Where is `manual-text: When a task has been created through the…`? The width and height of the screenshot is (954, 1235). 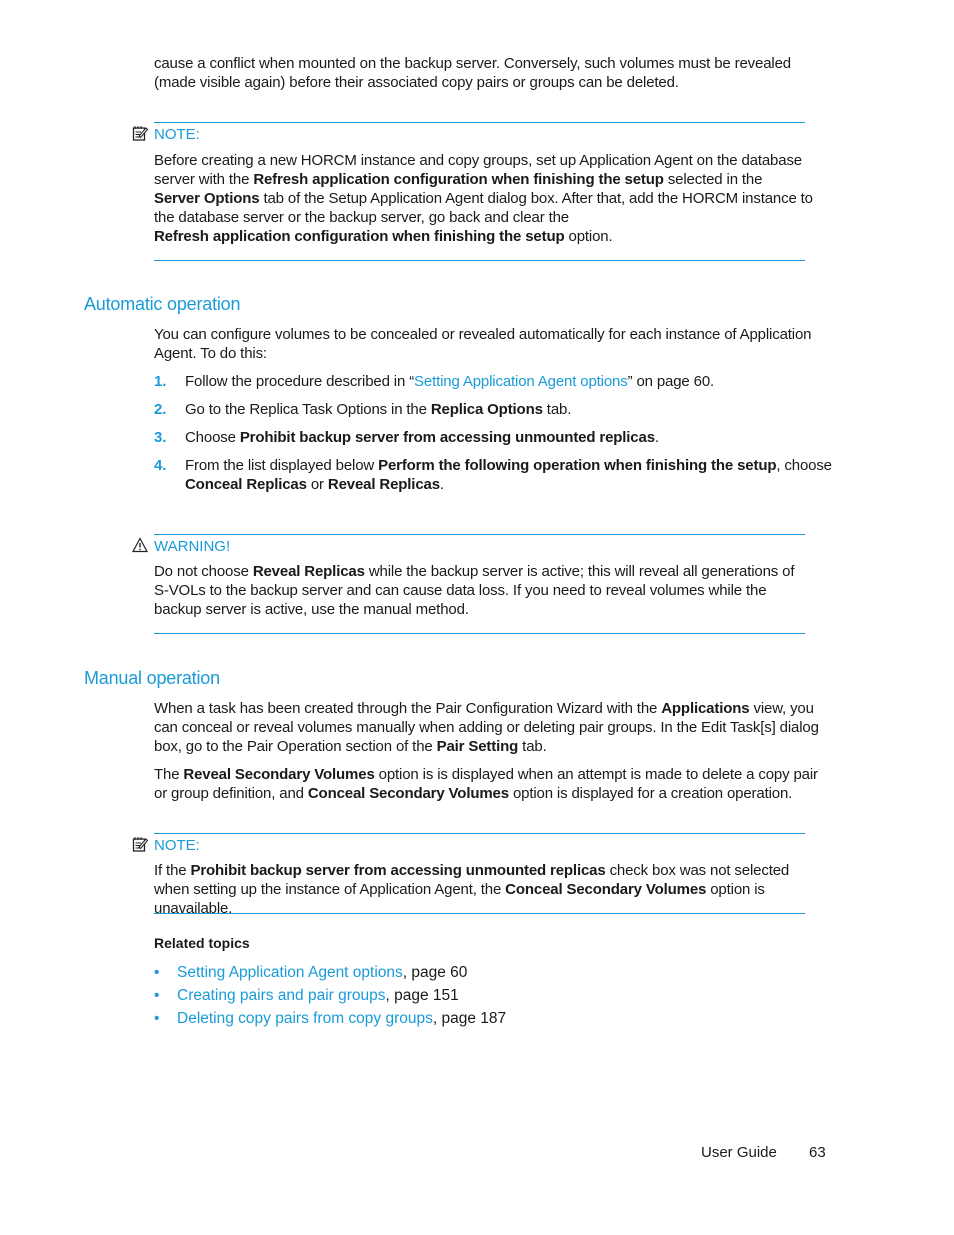 manual-text: When a task has been created through the… is located at coordinates (408, 708).